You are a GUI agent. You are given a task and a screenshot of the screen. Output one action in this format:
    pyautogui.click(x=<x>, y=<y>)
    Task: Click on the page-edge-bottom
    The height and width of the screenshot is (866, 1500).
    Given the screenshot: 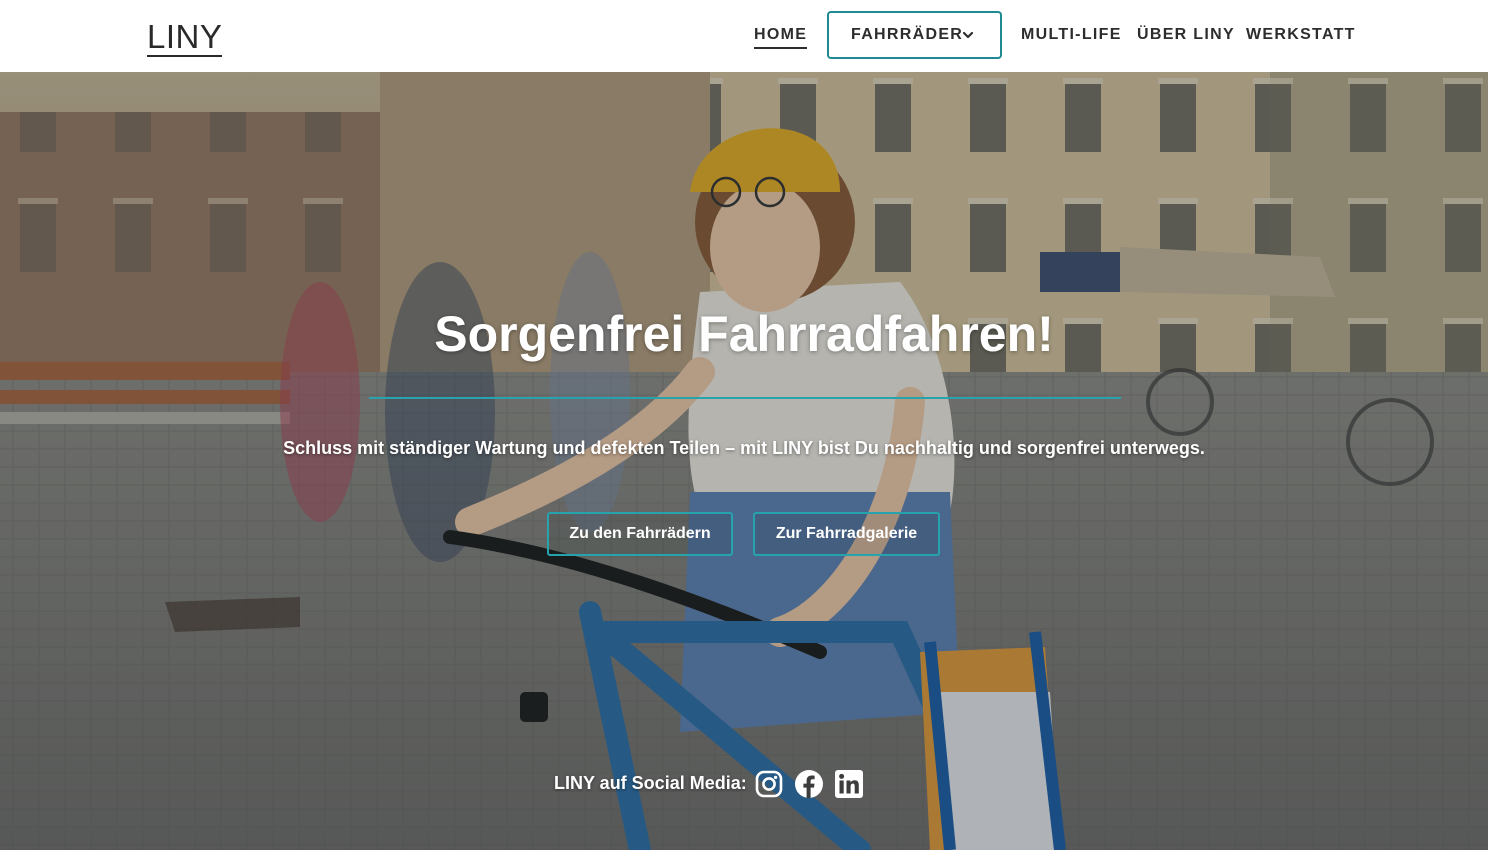 What is the action you would take?
    pyautogui.click(x=750, y=858)
    